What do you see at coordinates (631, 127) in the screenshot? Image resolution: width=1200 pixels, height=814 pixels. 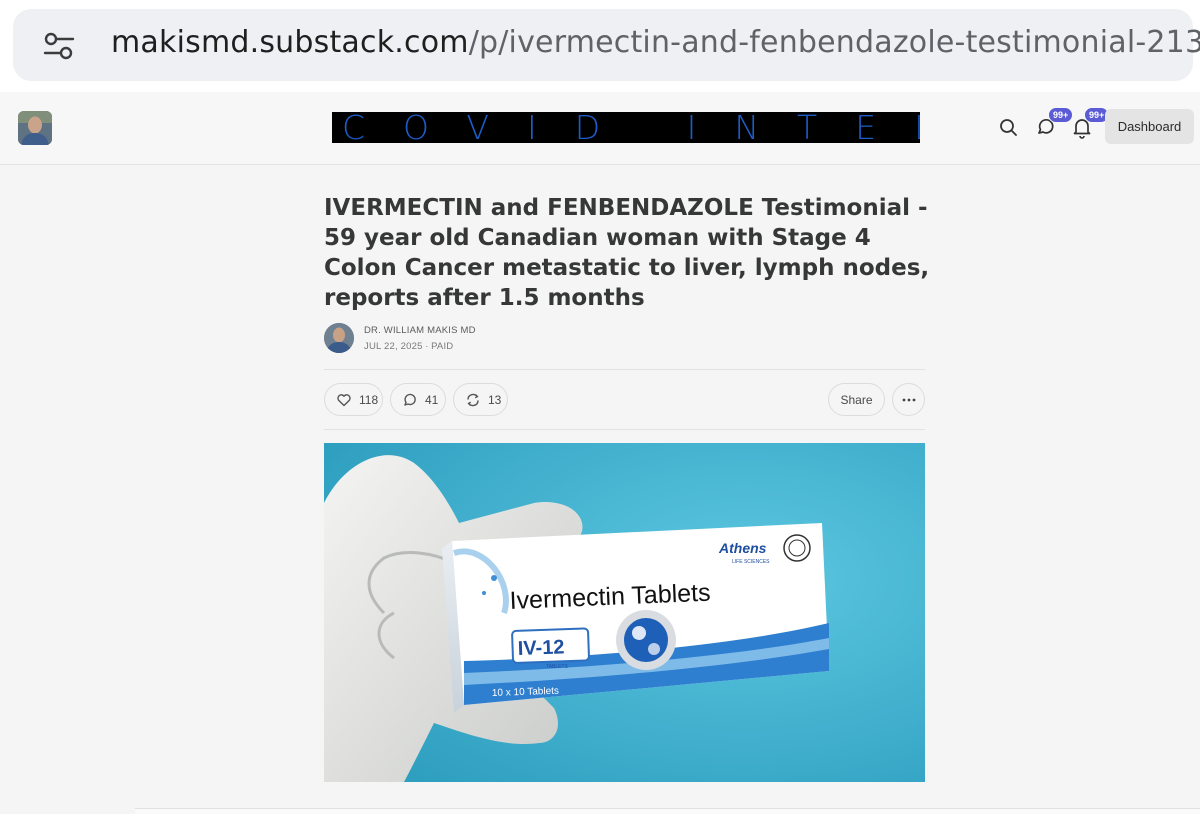 I see `banner-text: COVID INTEL` at bounding box center [631, 127].